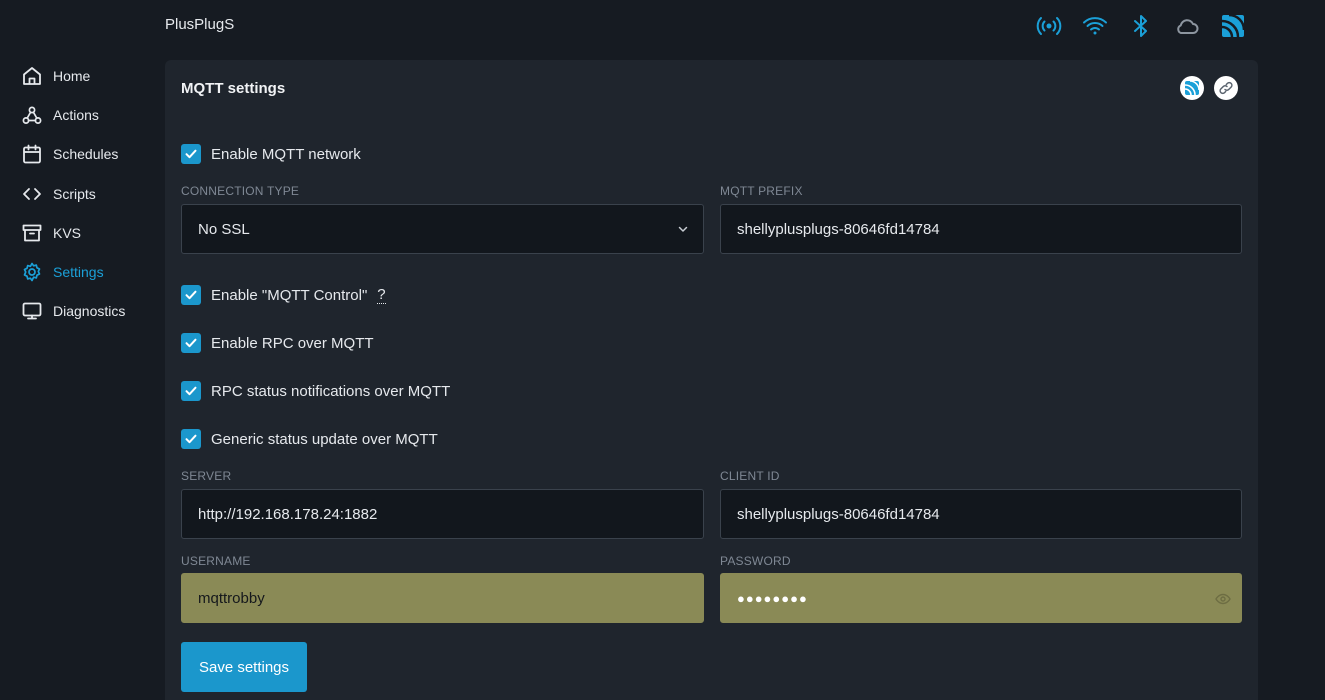 The image size is (1325, 700). Describe the element at coordinates (381, 295) in the screenshot. I see `help-tooltip: ?` at that location.